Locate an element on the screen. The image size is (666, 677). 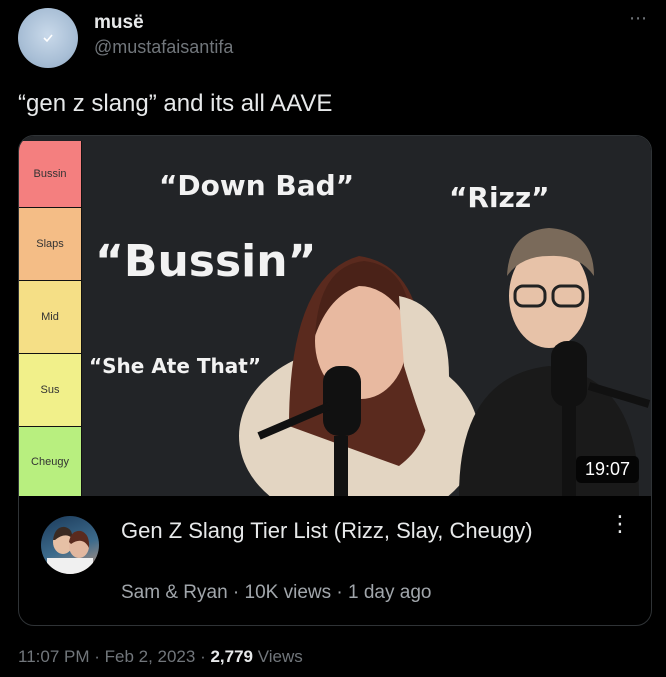
channel-avatar-image is located at coordinates (70, 550).